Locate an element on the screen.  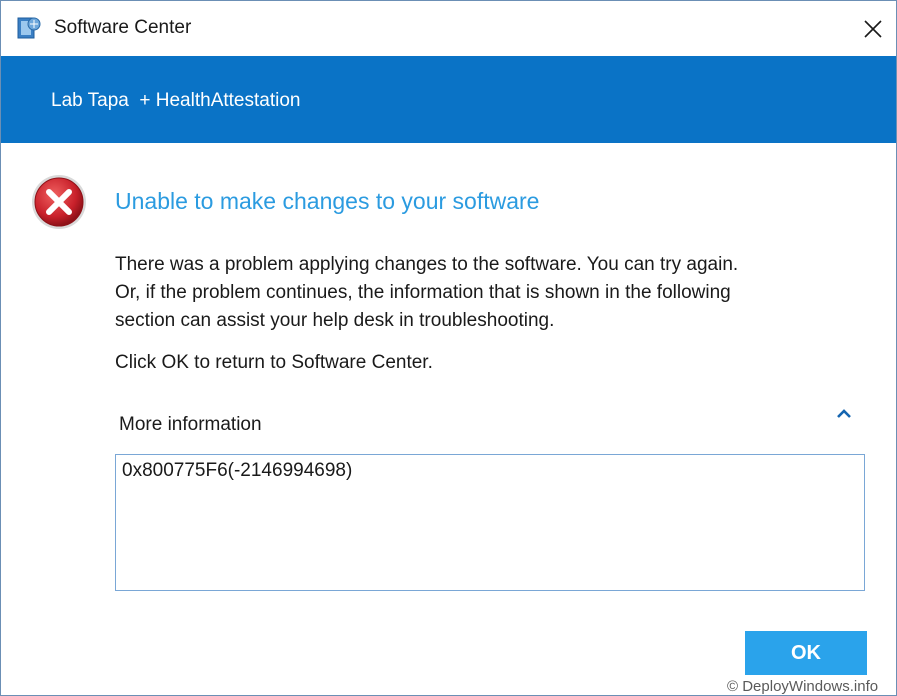
header-text: Lab Tapa + HealthAttestation is located at coordinates (175, 101).